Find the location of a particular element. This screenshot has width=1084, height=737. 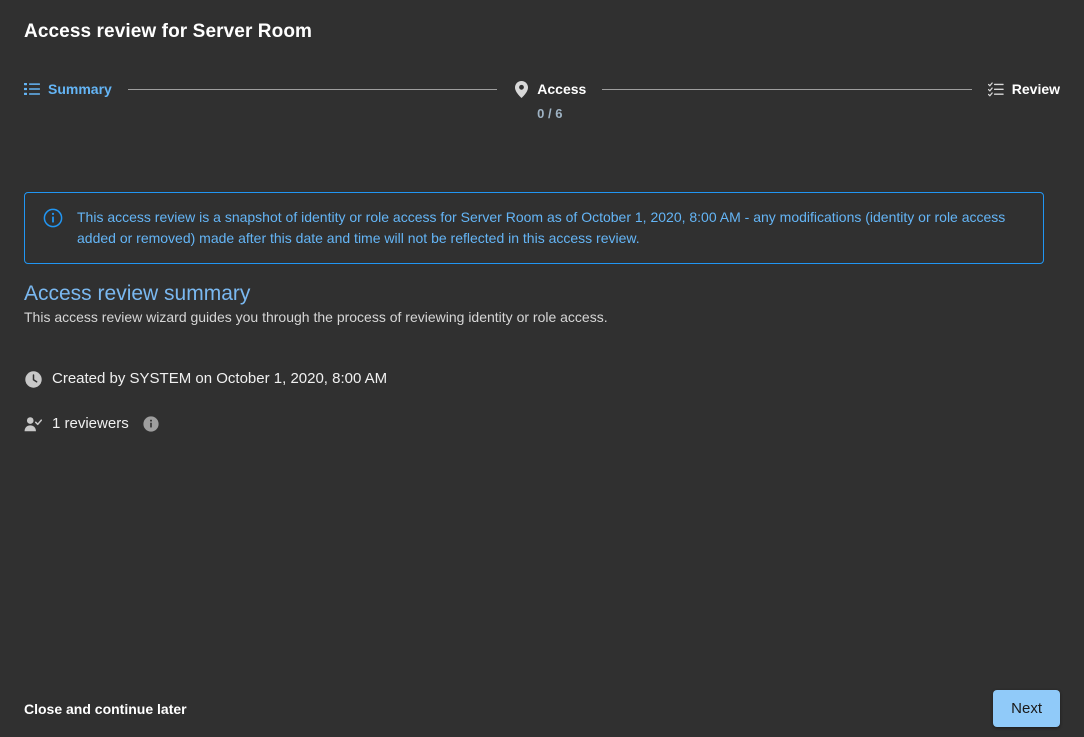

step-access-label: Access is located at coordinates (562, 89).